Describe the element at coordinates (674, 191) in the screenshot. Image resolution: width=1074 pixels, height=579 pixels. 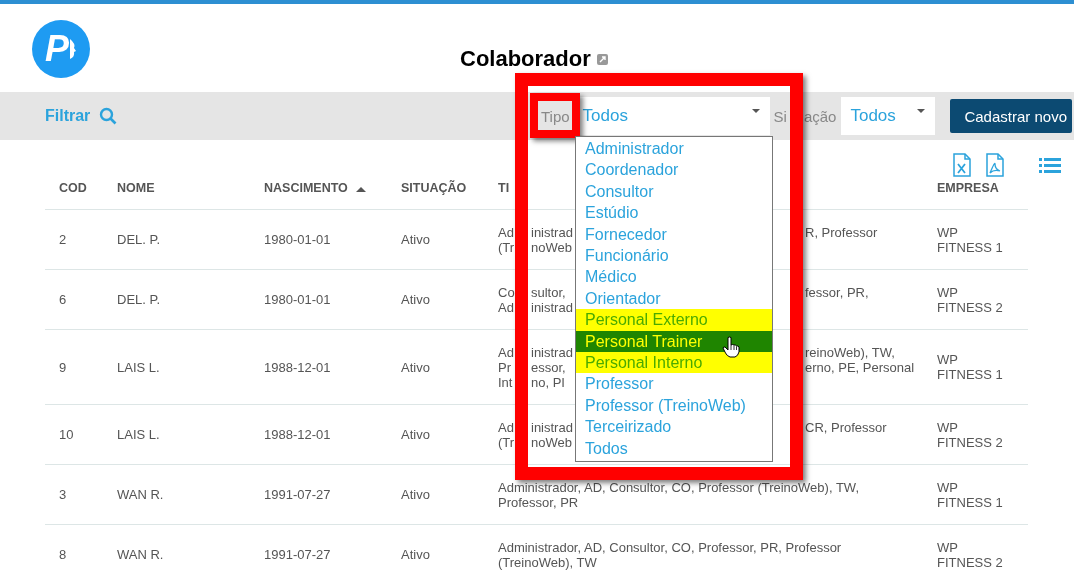
I see `dropdown-option: Consultor` at that location.